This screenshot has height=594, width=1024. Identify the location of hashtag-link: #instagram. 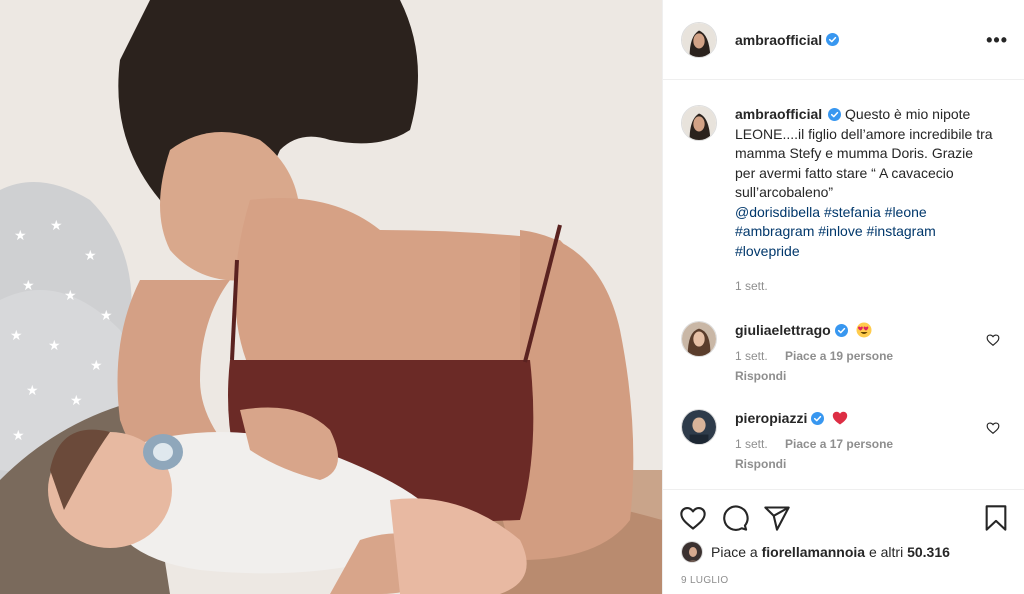
(901, 231).